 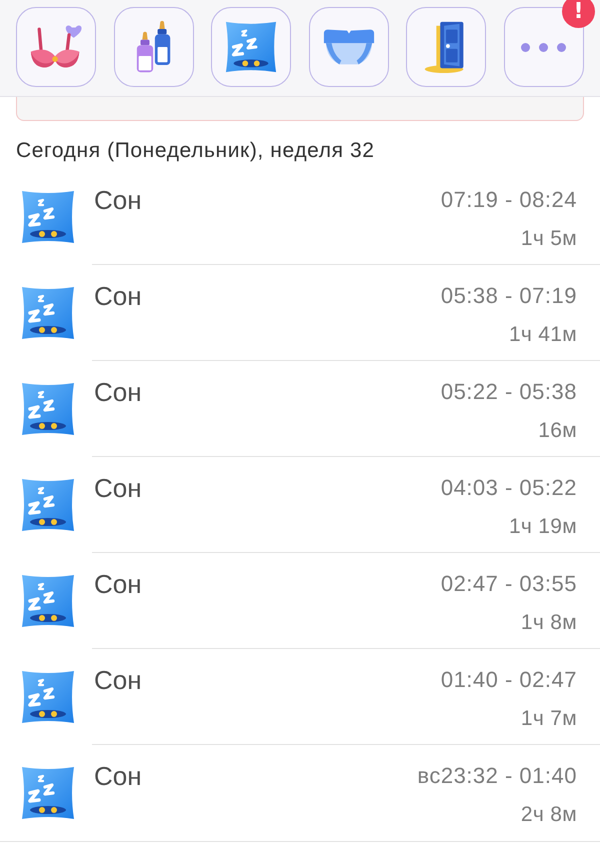 I want to click on time-range: 02:47 - 03:55, so click(x=508, y=584).